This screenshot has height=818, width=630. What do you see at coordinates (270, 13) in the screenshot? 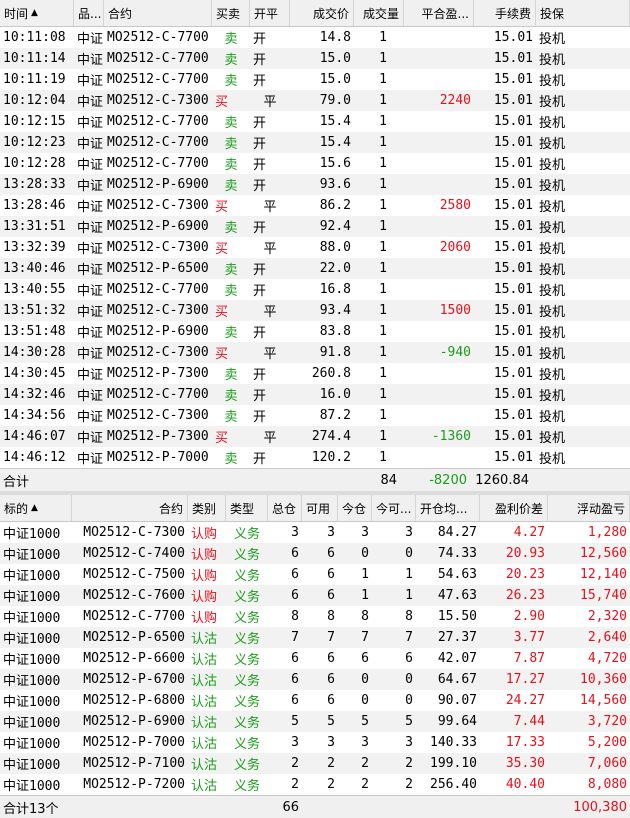
I see `col-oc-header: 开平` at bounding box center [270, 13].